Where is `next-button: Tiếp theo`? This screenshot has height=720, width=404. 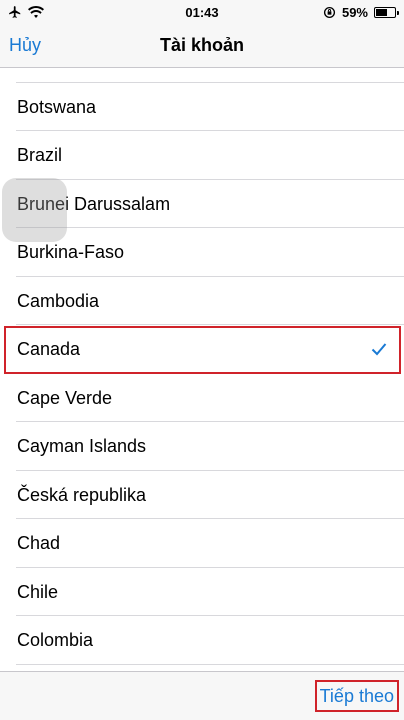
next-button: Tiếp theo is located at coordinates (356, 696).